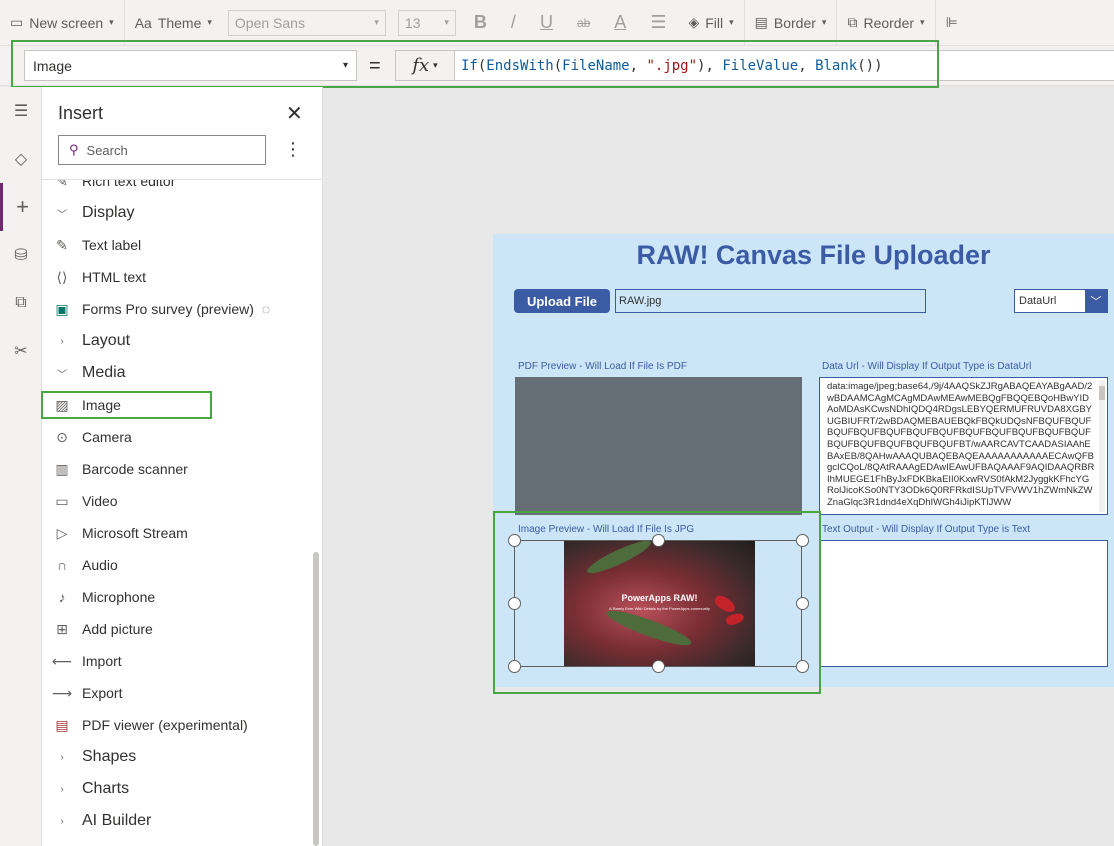 The width and height of the screenshot is (1114, 846). What do you see at coordinates (62, 660) in the screenshot?
I see `import-icon: ⟵` at bounding box center [62, 660].